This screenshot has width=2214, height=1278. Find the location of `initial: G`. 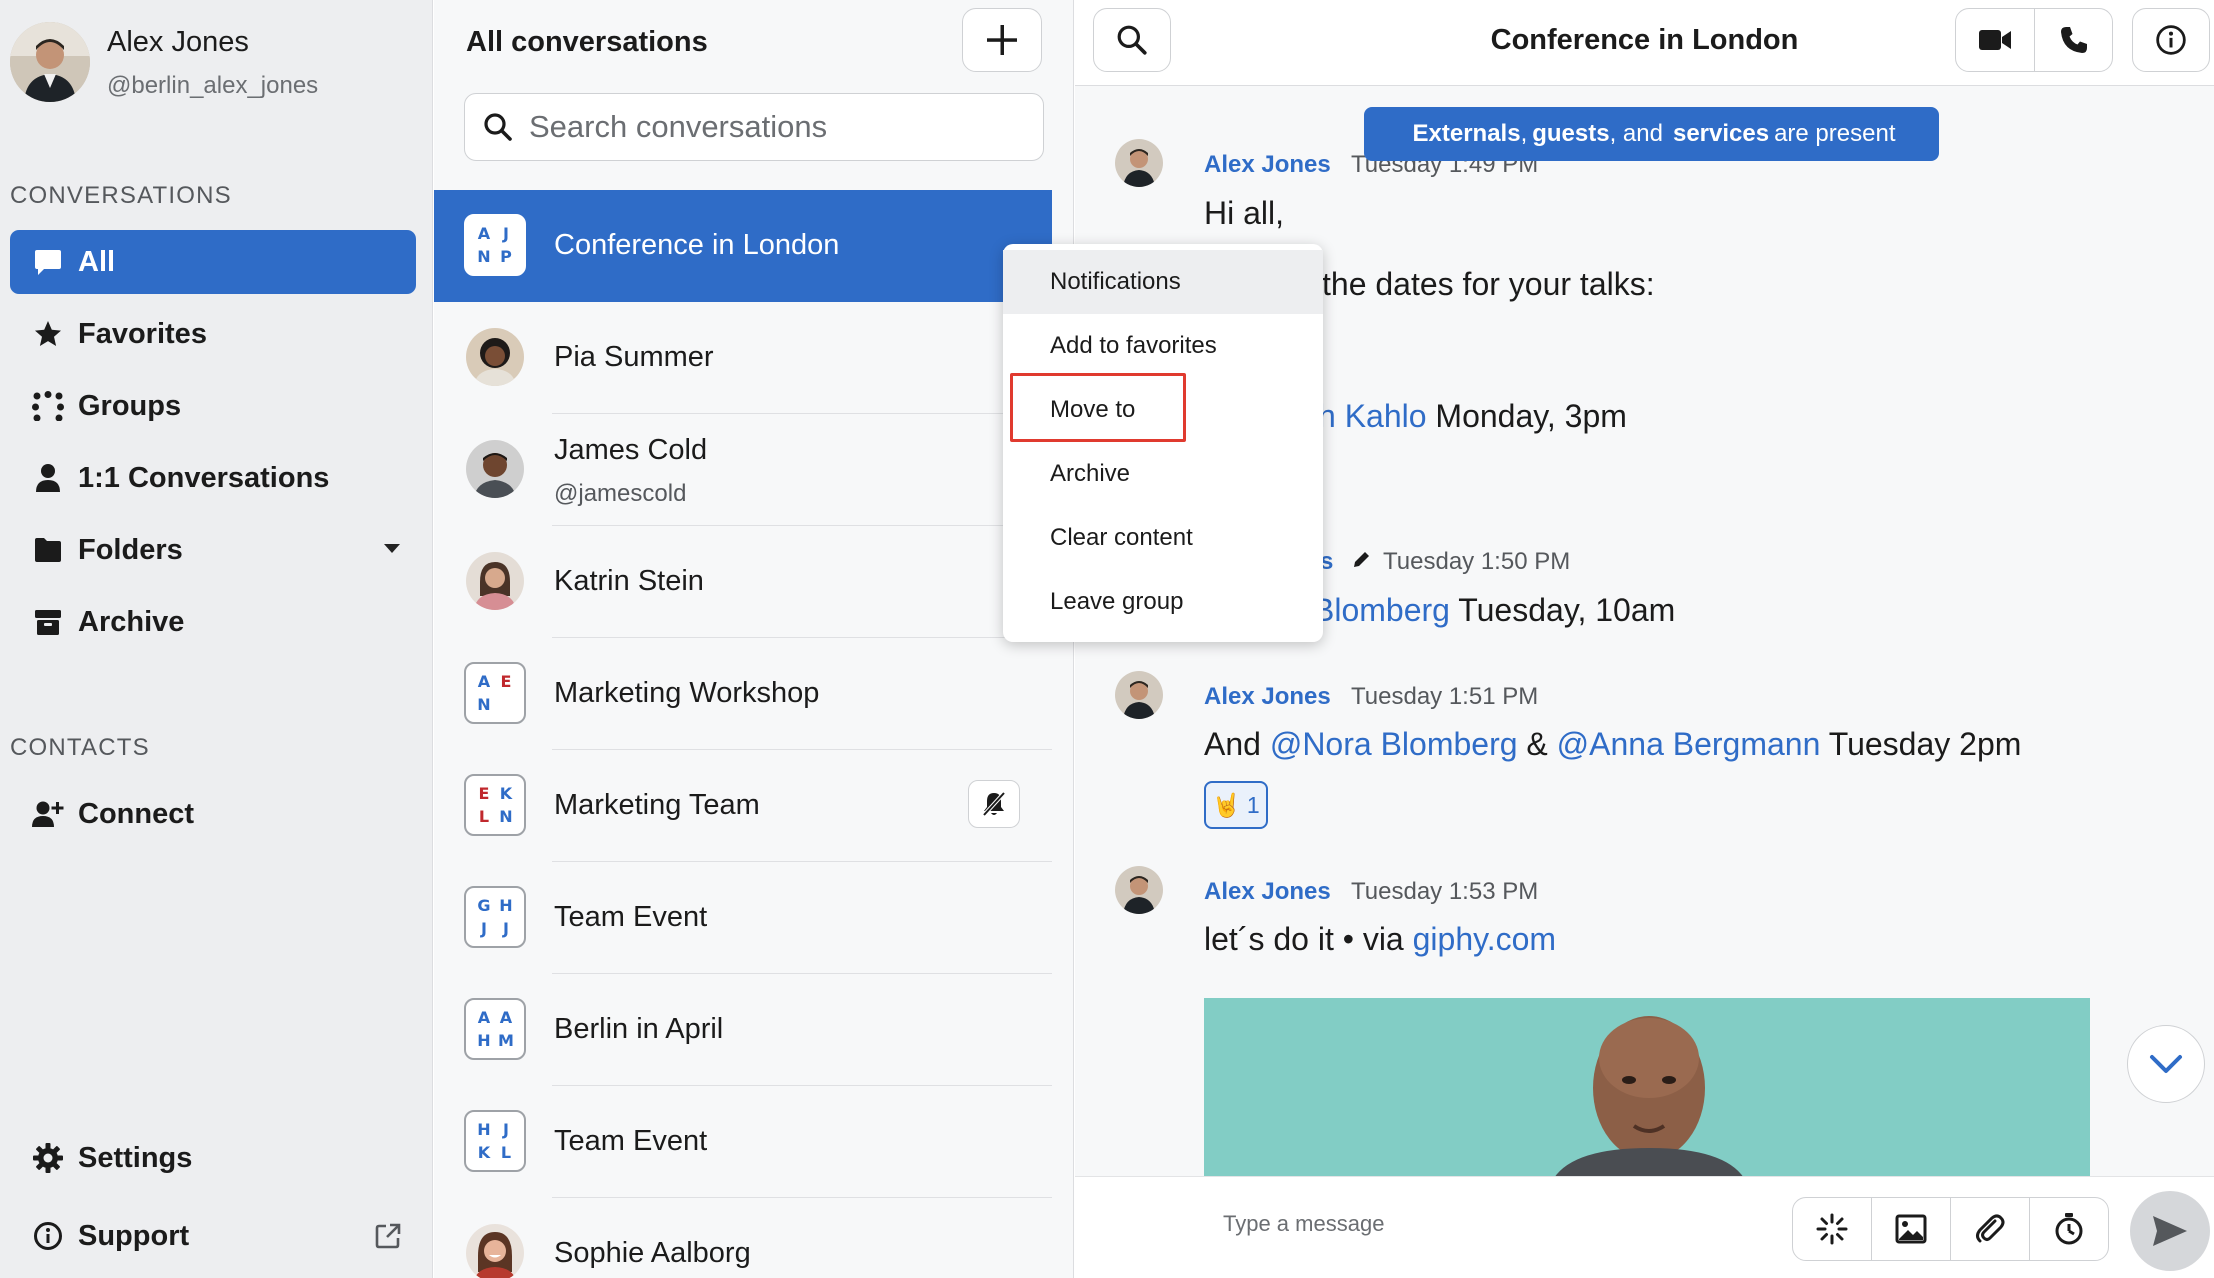

initial: G is located at coordinates (484, 905).